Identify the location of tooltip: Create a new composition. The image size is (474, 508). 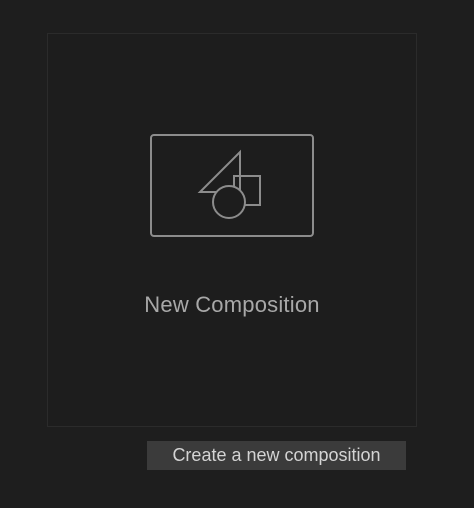
(276, 455).